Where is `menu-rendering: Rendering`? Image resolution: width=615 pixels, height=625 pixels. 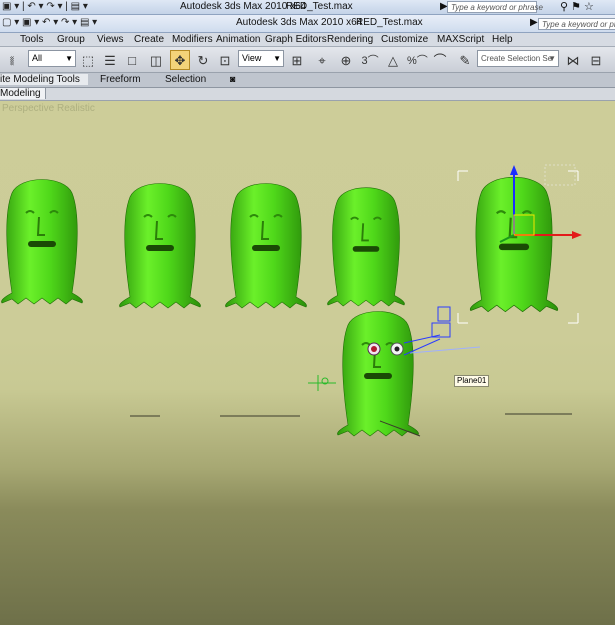
menu-rendering: Rendering is located at coordinates (350, 39).